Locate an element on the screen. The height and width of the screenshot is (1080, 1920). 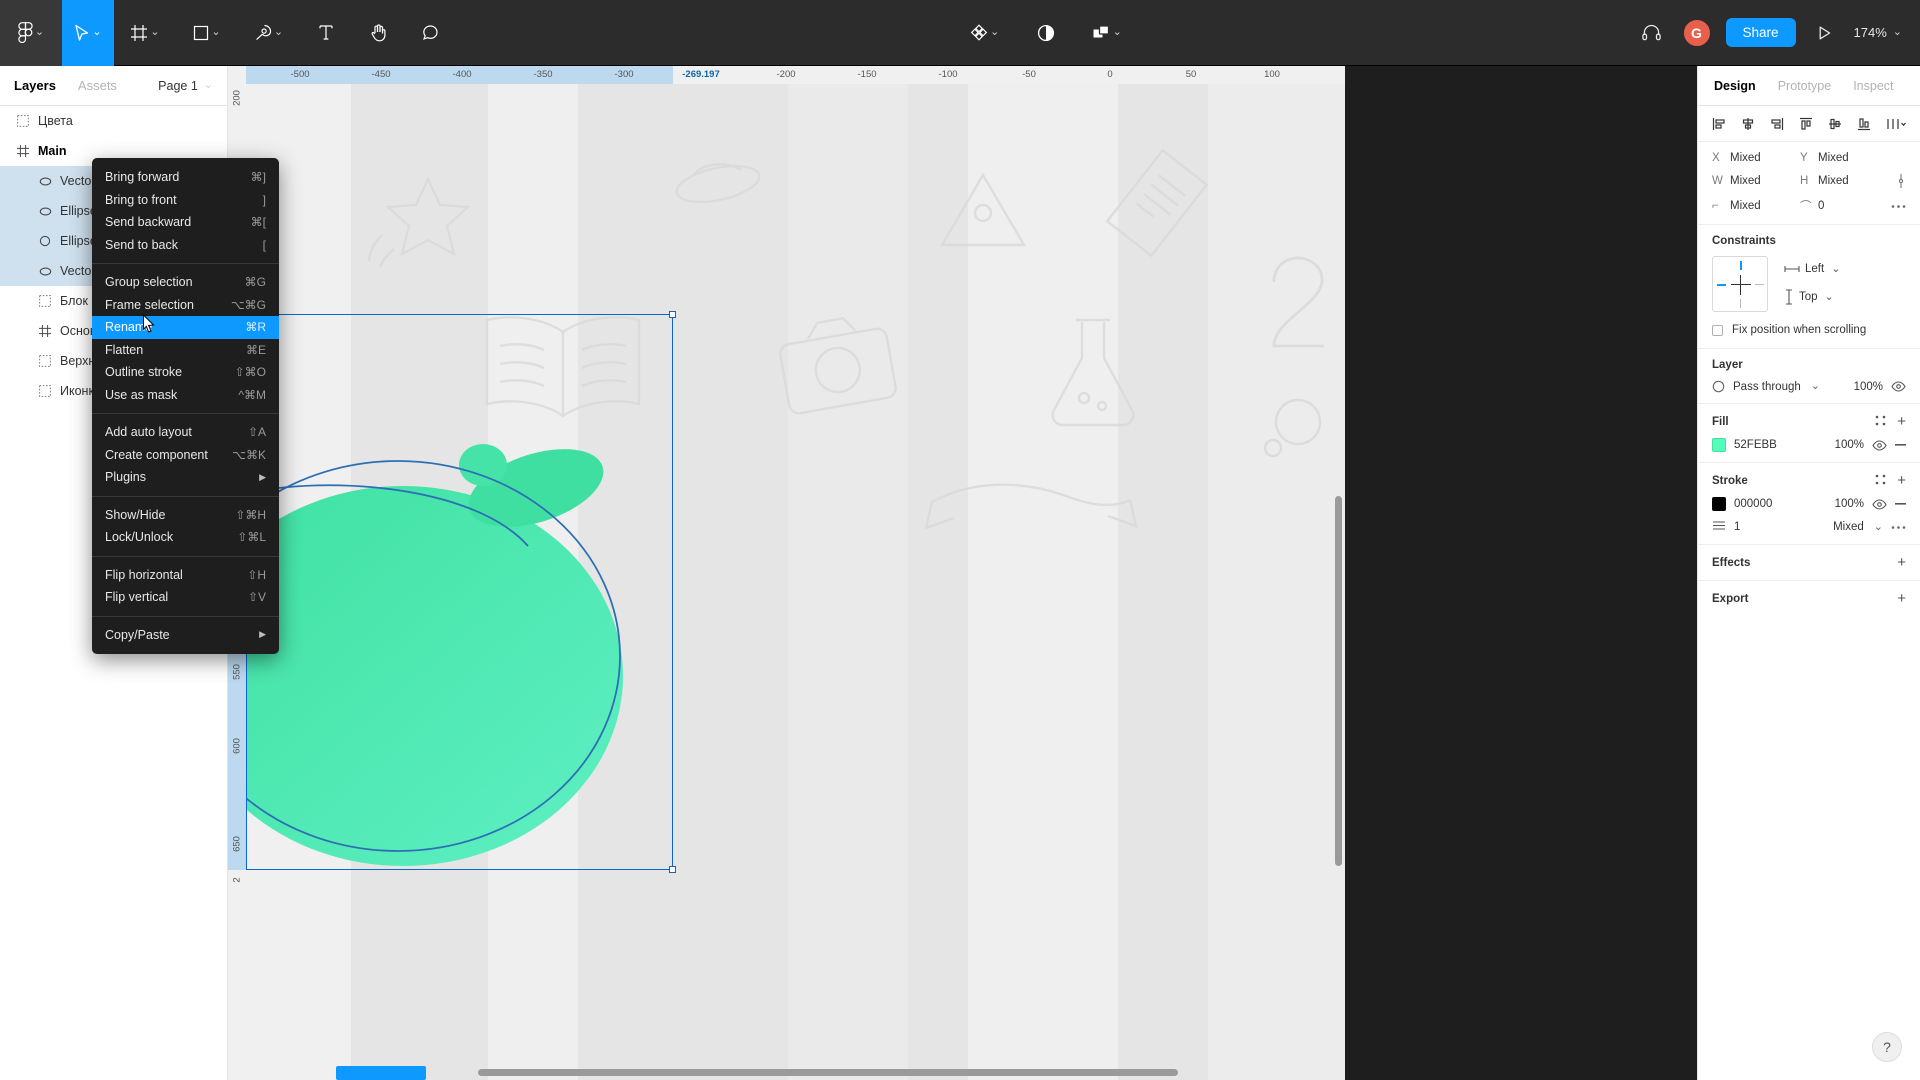
more-options-icon is located at coordinates (1898, 206).